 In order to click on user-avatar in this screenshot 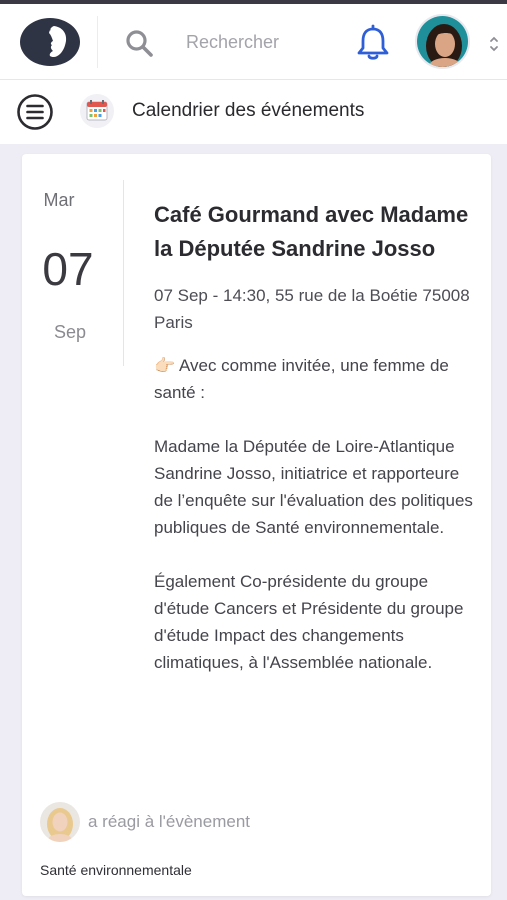, I will do `click(442, 41)`.